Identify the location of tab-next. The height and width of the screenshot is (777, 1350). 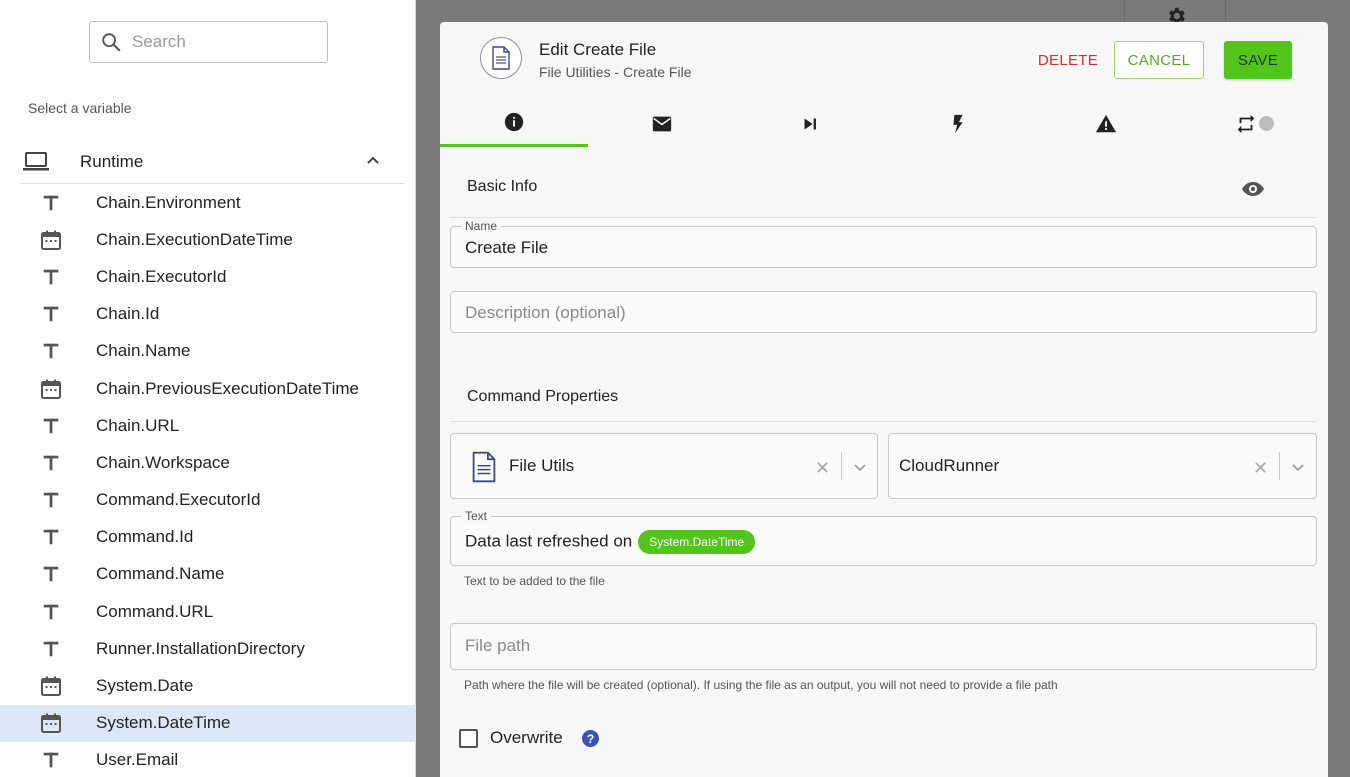
(810, 123).